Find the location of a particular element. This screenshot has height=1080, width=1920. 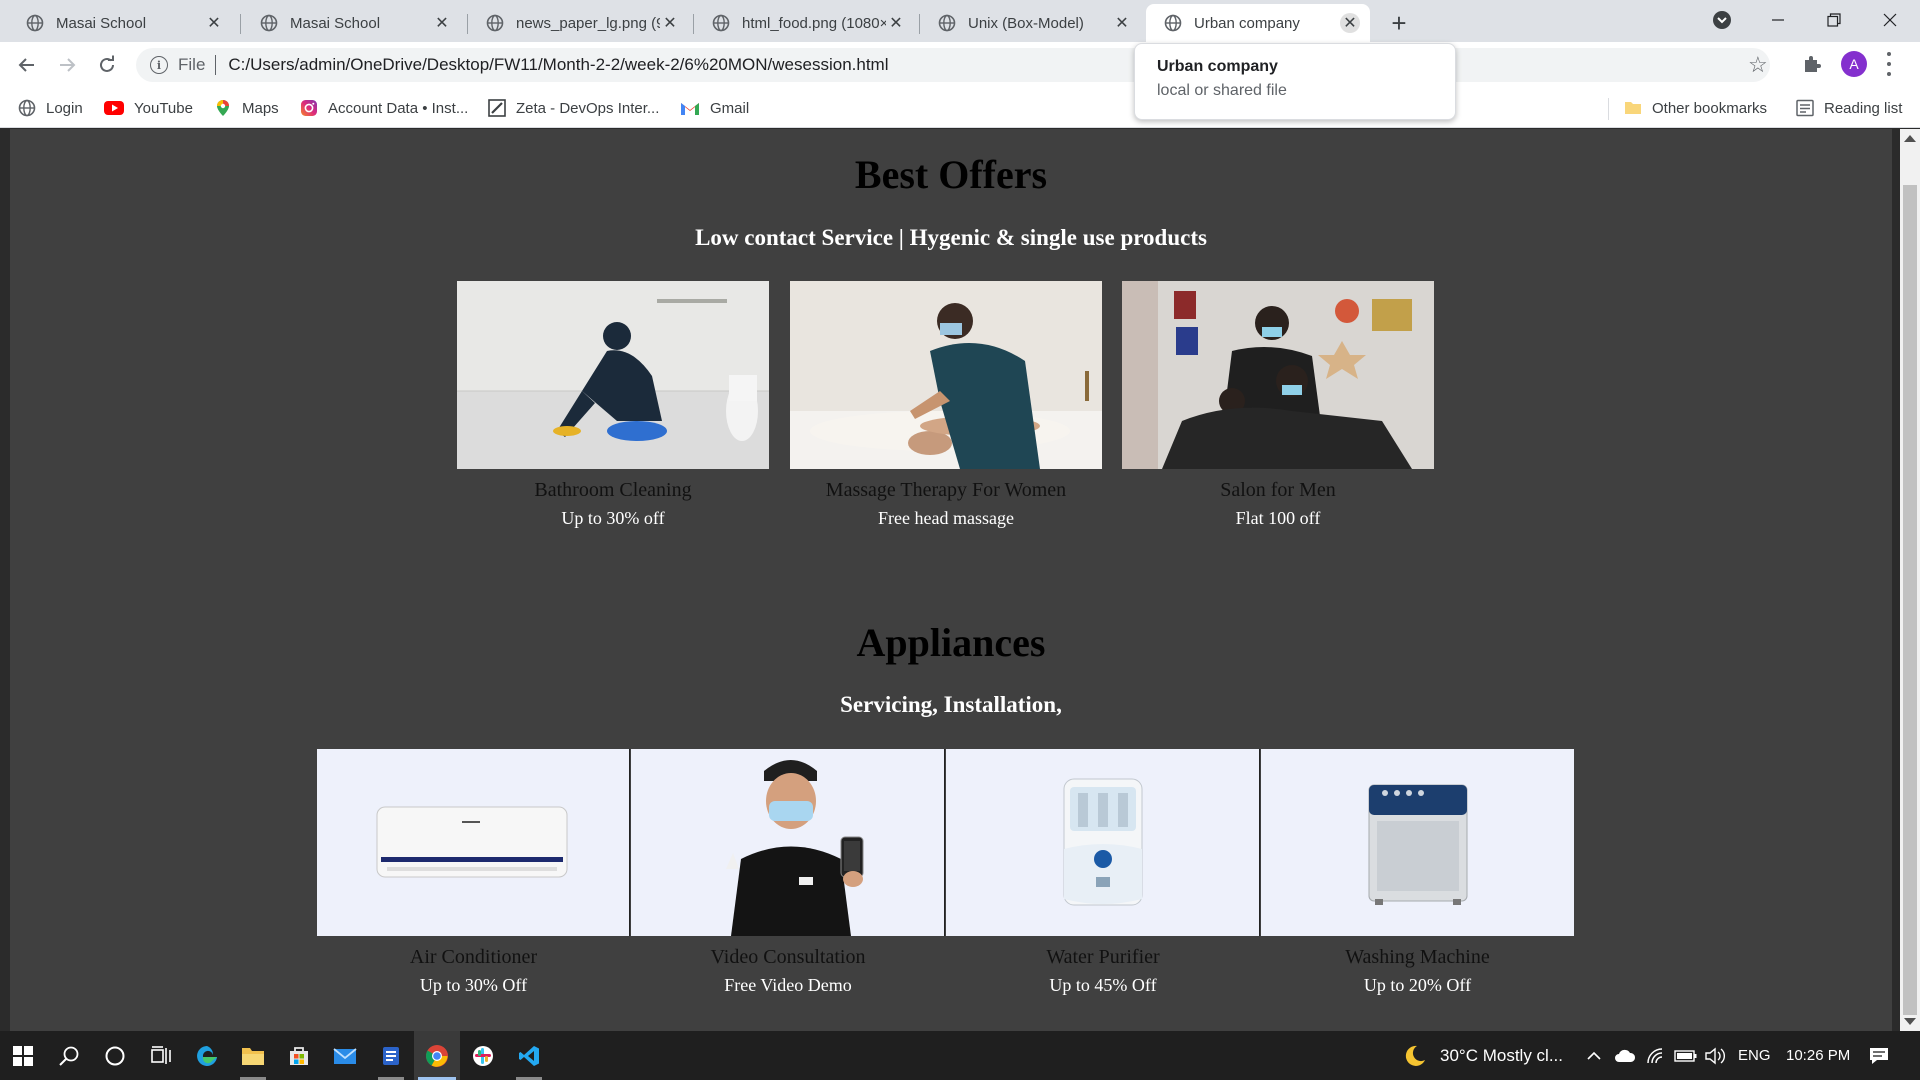

cortana-button is located at coordinates (115, 1055).